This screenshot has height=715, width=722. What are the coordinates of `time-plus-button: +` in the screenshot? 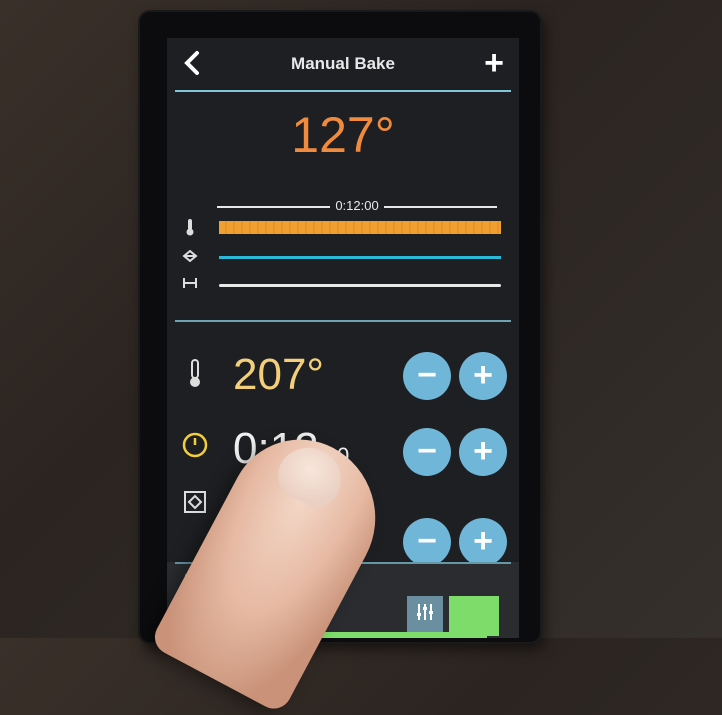 It's located at (483, 452).